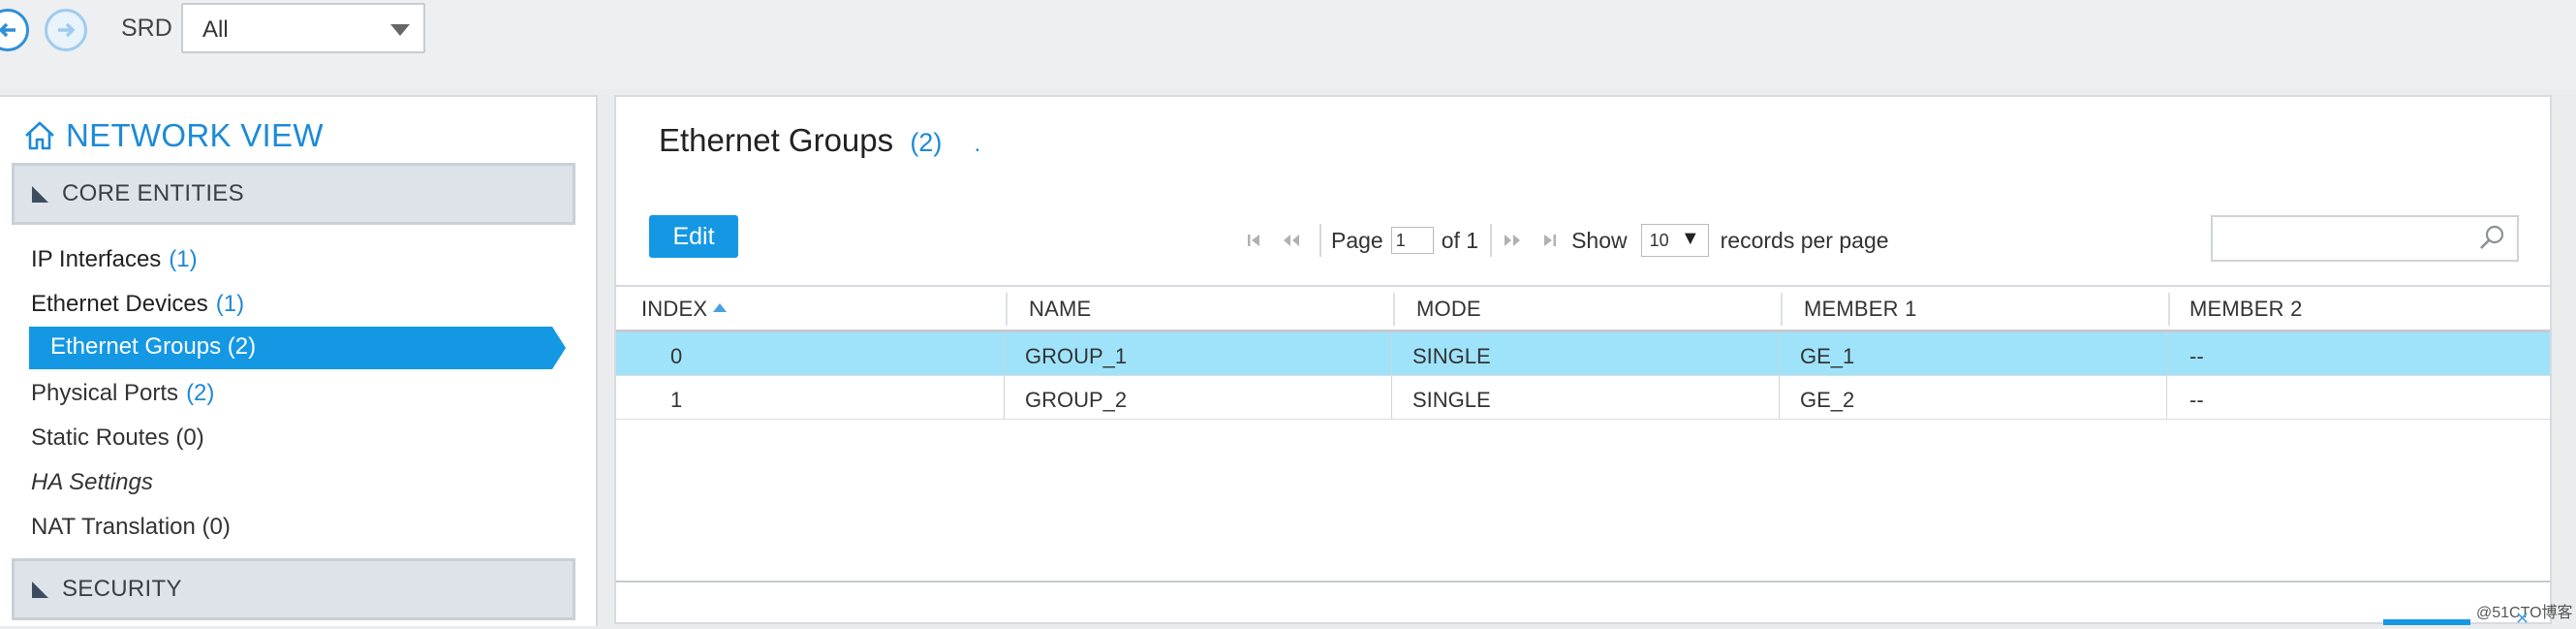 The height and width of the screenshot is (629, 2576). I want to click on sidebar-item-ip-interfaces: IP Interfaces (1), so click(114, 259).